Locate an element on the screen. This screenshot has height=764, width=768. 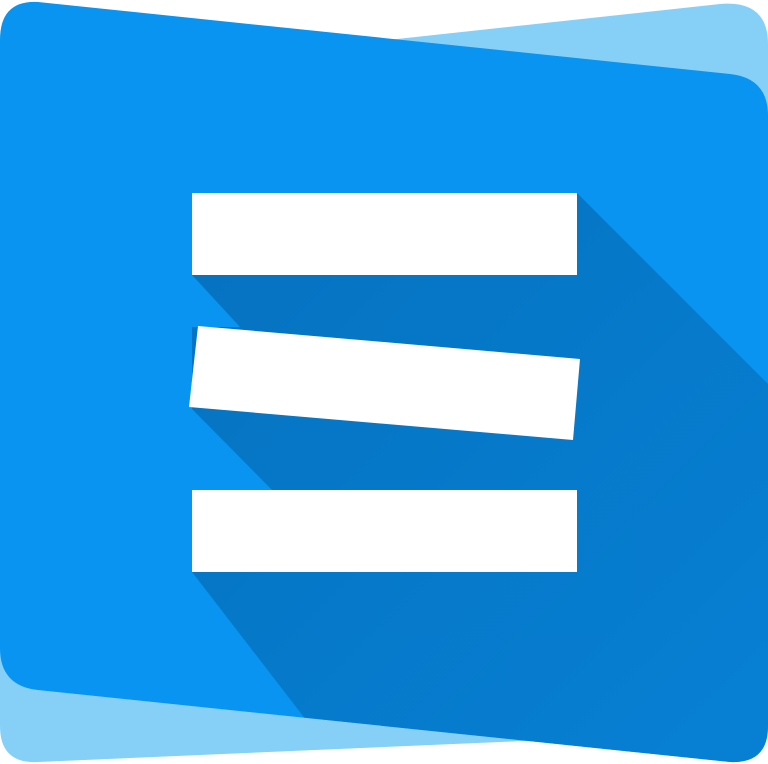
menu-bar-top is located at coordinates (384, 234).